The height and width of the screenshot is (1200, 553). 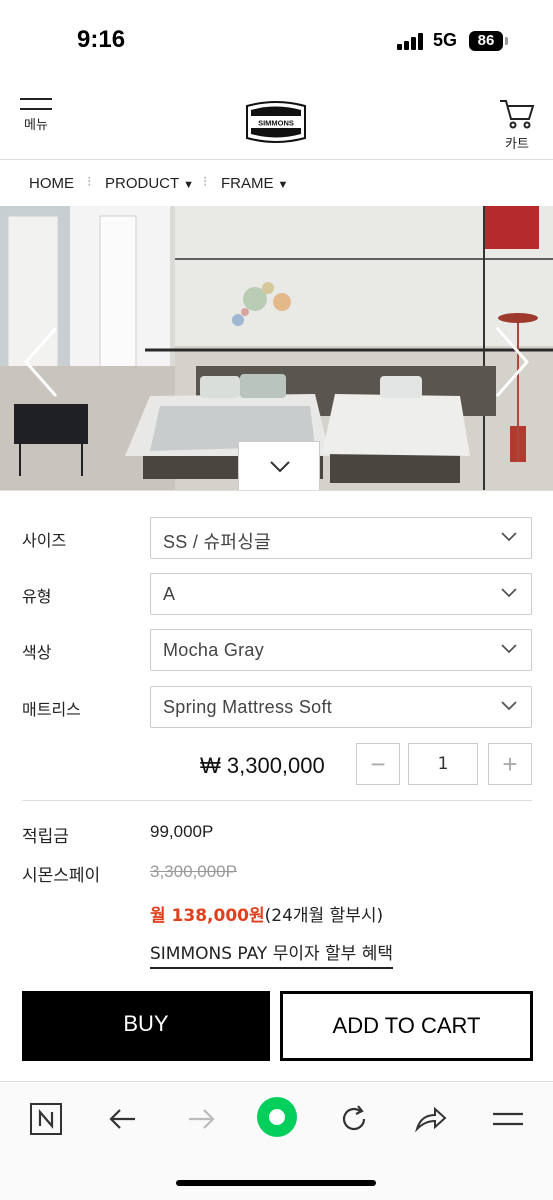 What do you see at coordinates (36, 99) in the screenshot?
I see `hamburger-icon` at bounding box center [36, 99].